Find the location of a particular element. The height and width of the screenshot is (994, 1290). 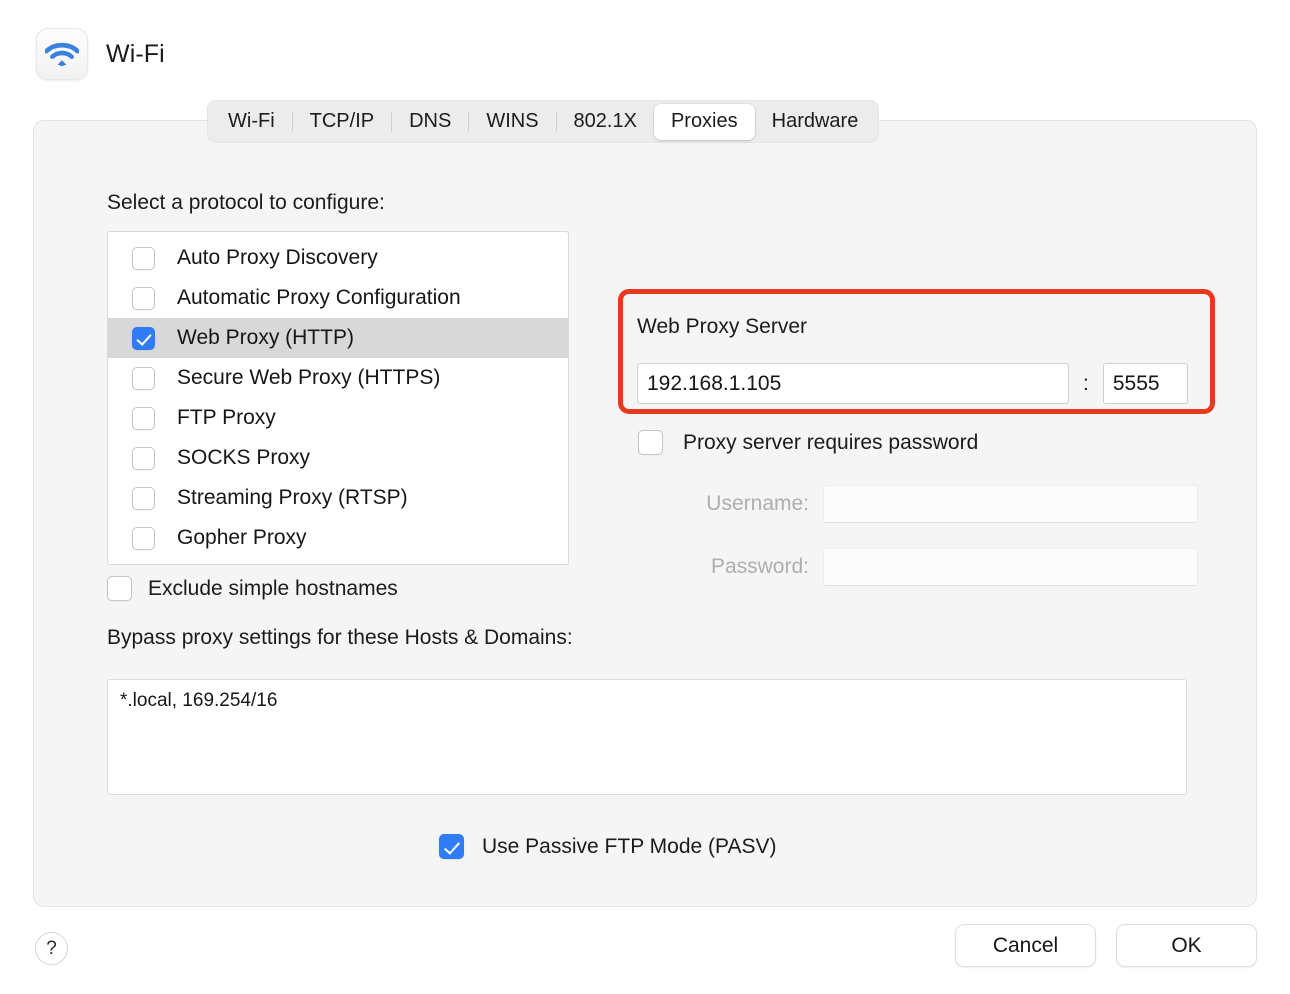

proxy-host-input is located at coordinates (853, 383).